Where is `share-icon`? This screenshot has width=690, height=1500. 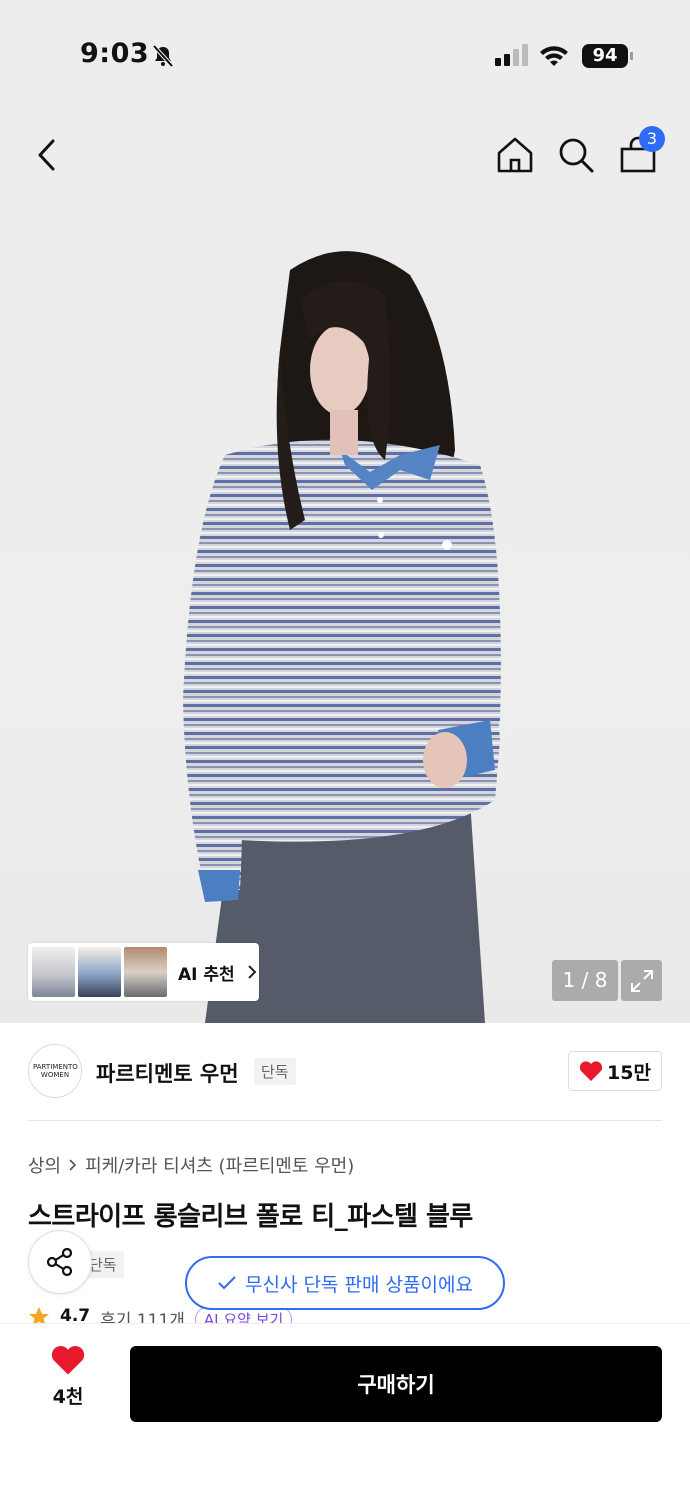 share-icon is located at coordinates (59, 1262).